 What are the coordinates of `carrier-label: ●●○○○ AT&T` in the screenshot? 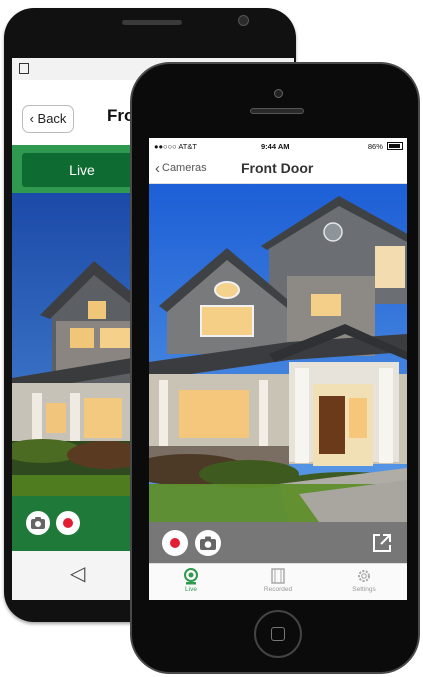 It's located at (175, 146).